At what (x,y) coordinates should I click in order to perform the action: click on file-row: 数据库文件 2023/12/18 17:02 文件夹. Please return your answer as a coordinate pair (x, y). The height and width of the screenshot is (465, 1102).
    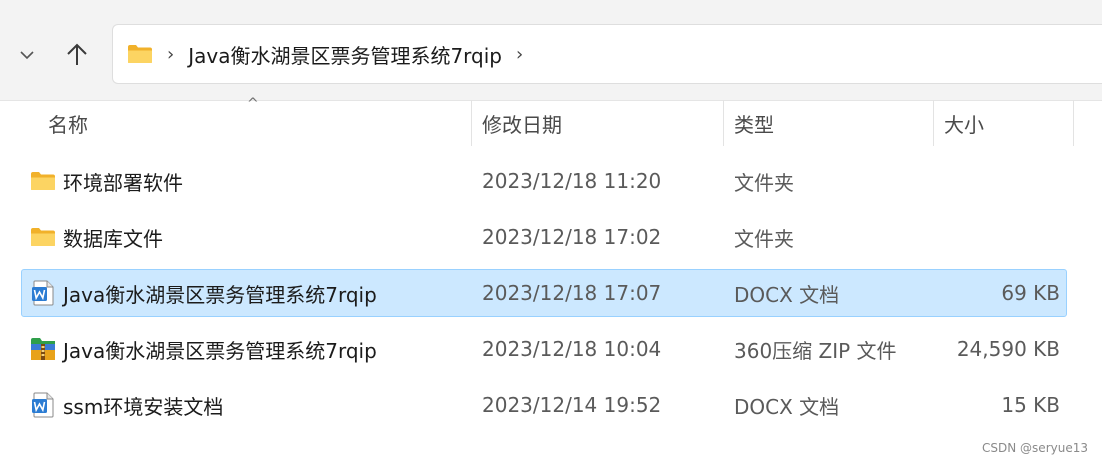
    Looking at the image, I should click on (544, 237).